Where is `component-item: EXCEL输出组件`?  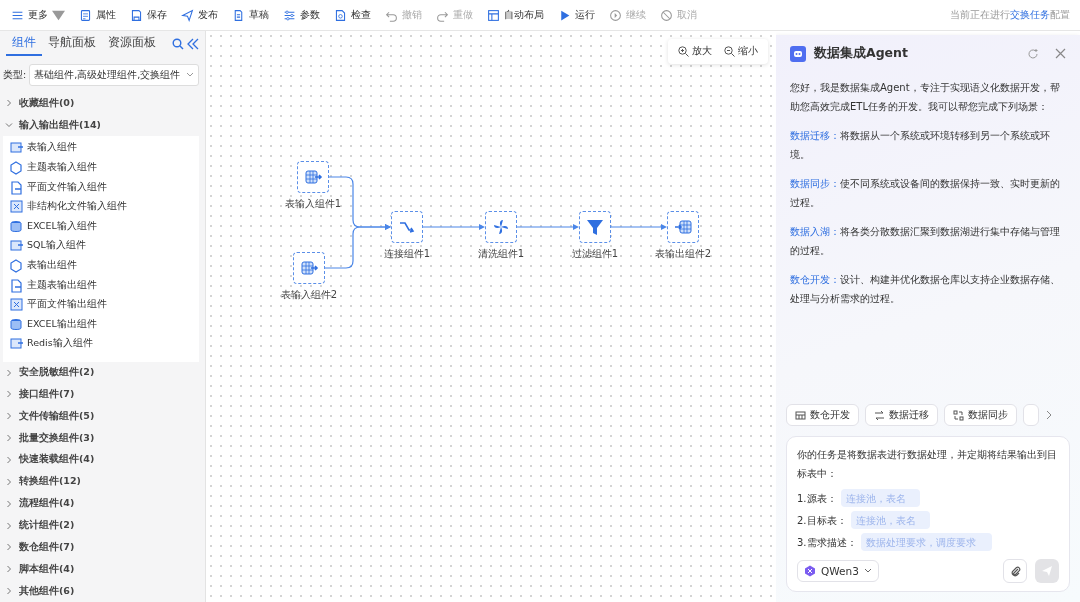
component-item: EXCEL输出组件 is located at coordinates (101, 324).